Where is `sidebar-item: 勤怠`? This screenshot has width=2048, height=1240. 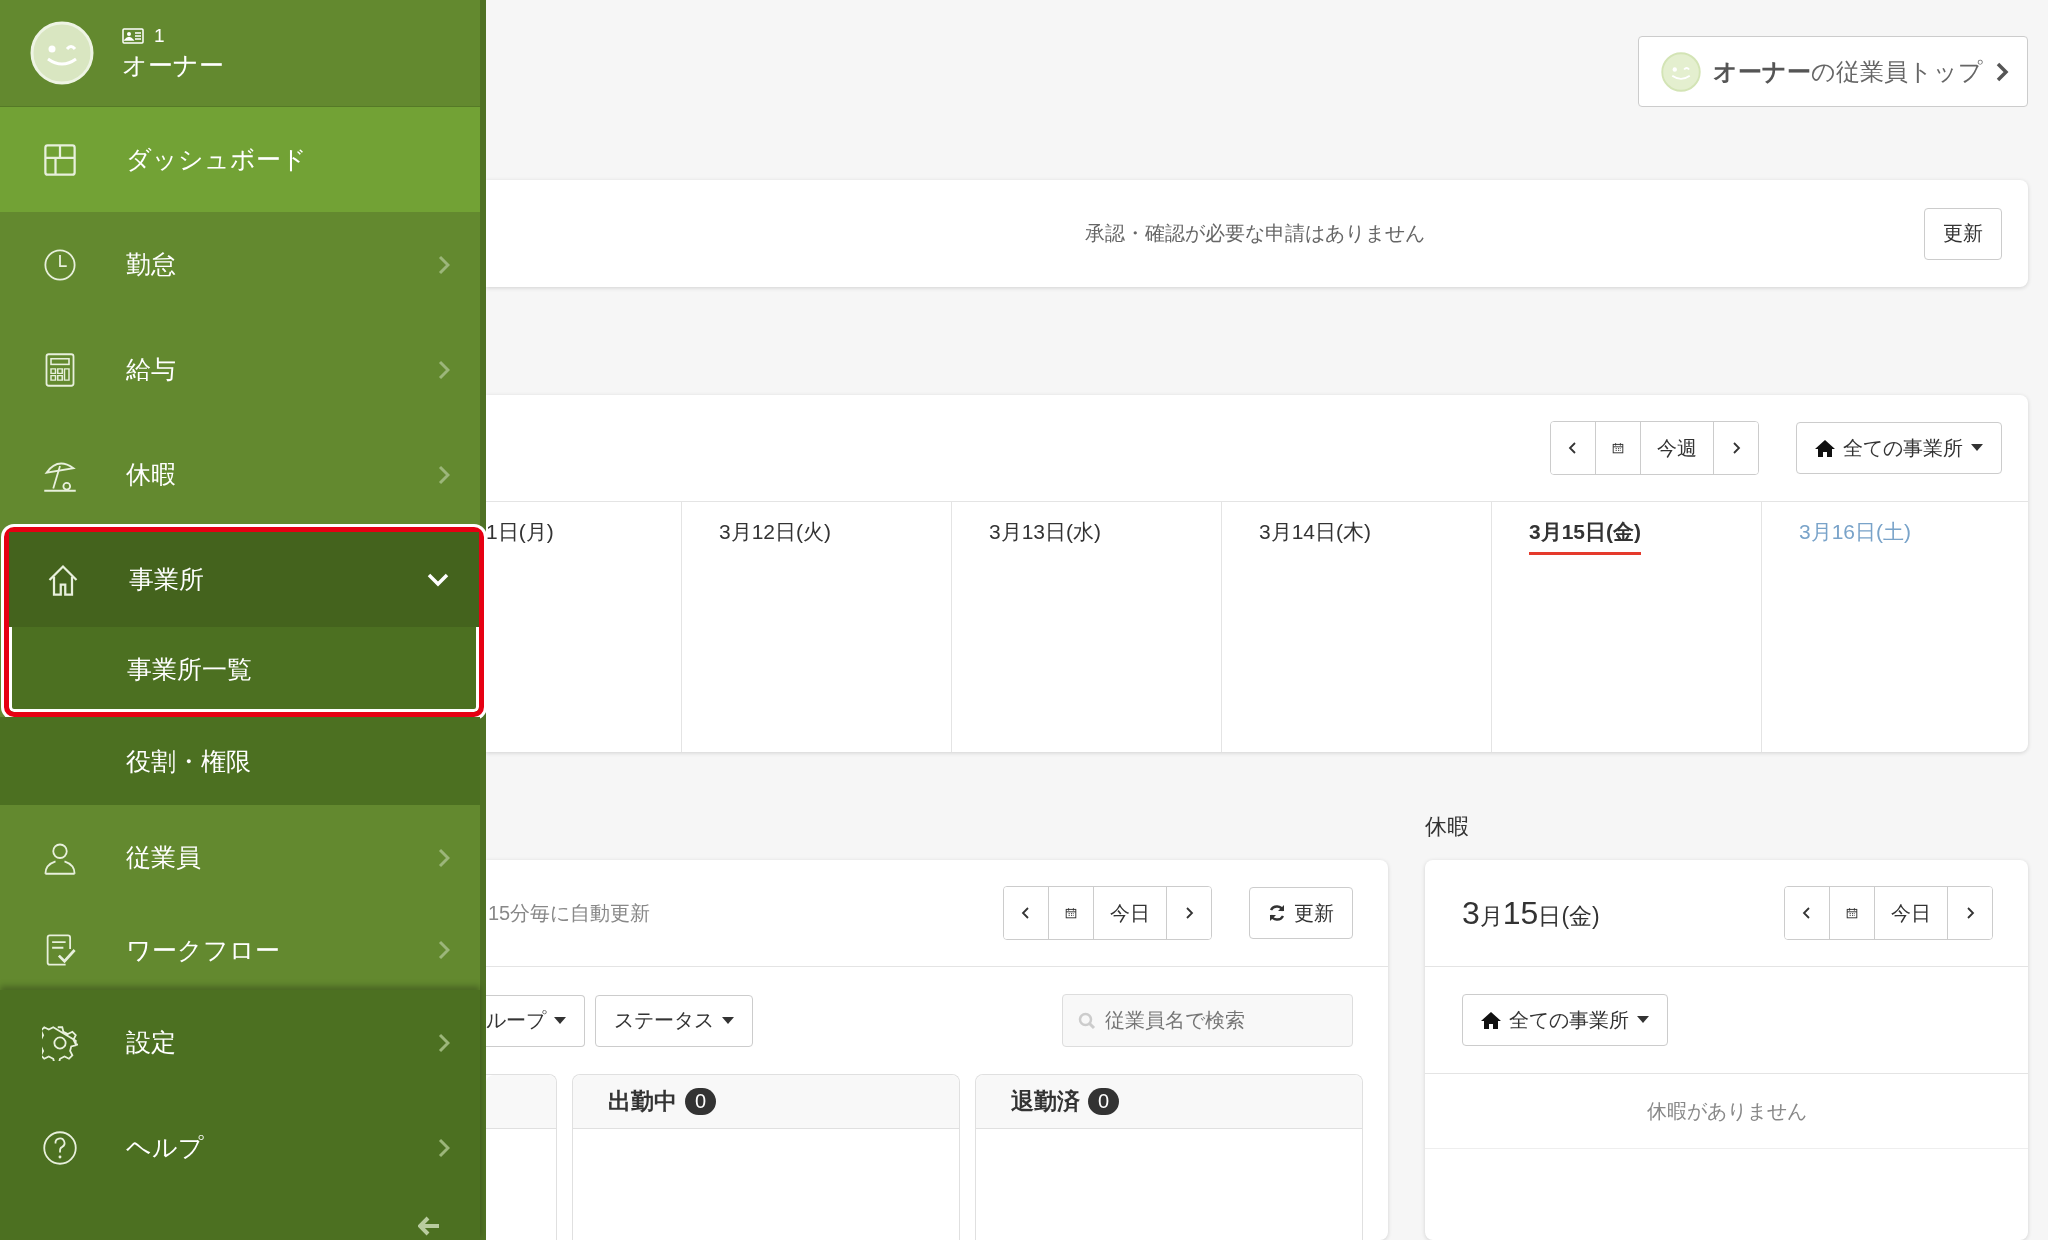
sidebar-item: 勤怠 is located at coordinates (240, 264).